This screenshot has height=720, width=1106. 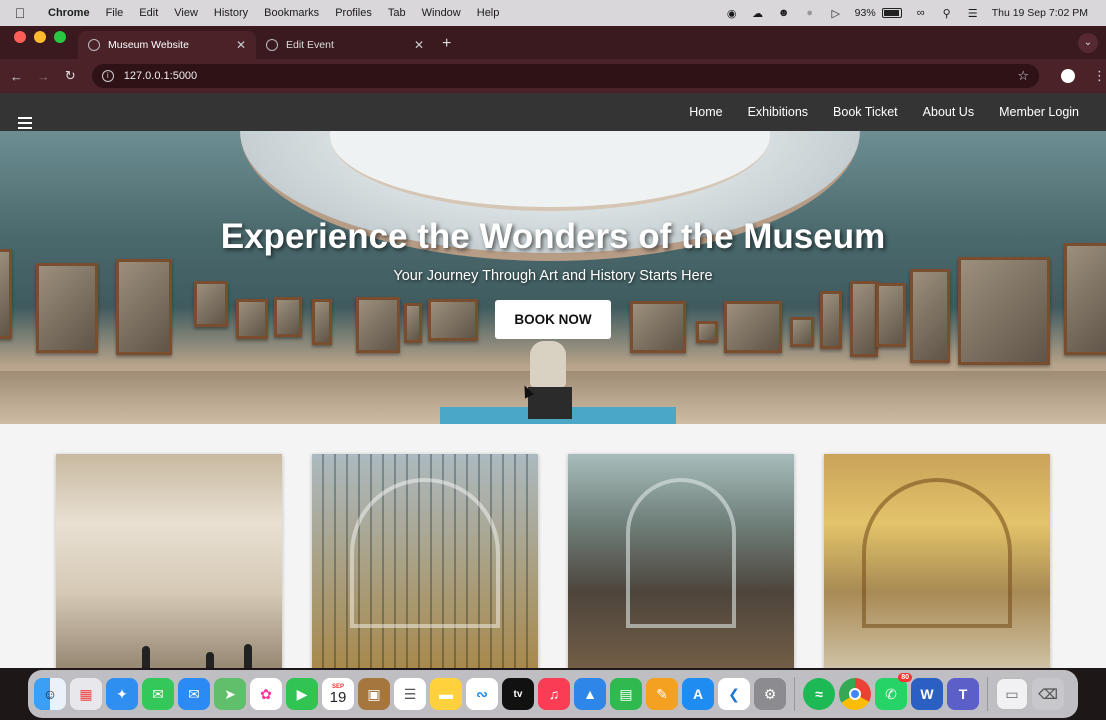 I want to click on sculpture-pedestal-image, so click(x=550, y=403).